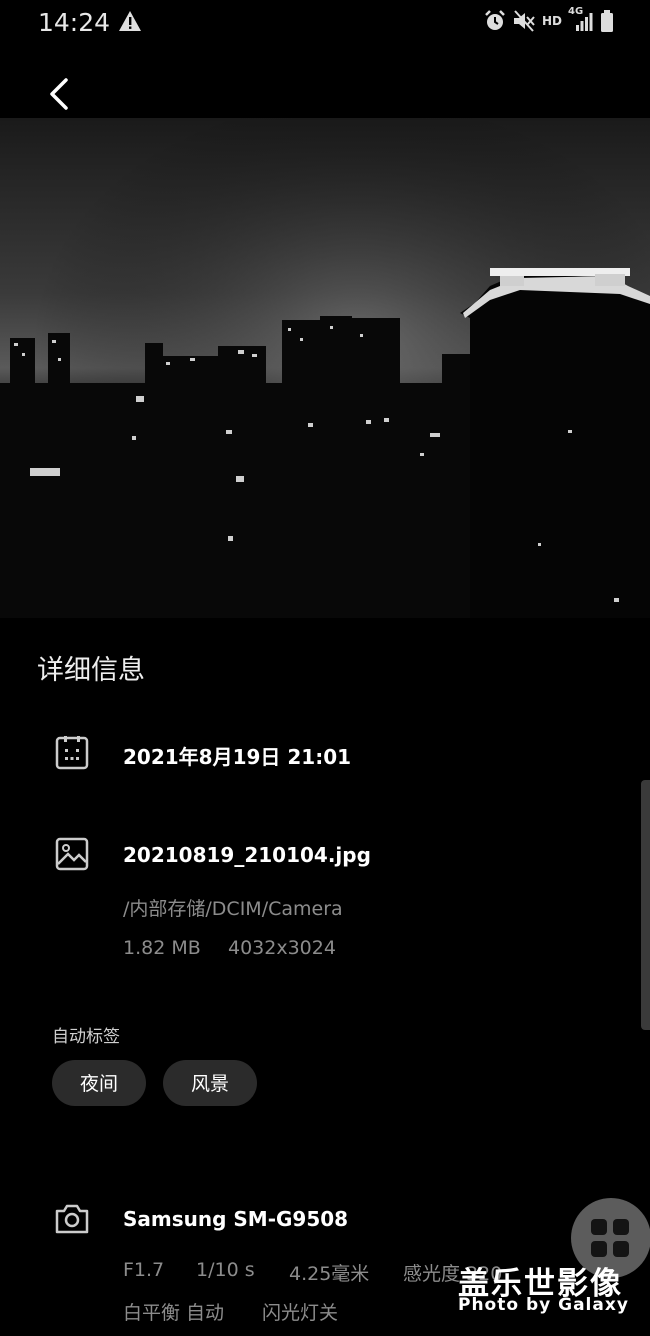 Image resolution: width=650 pixels, height=1336 pixels. Describe the element at coordinates (611, 1239) in the screenshot. I see `grid-apps-icon` at that location.